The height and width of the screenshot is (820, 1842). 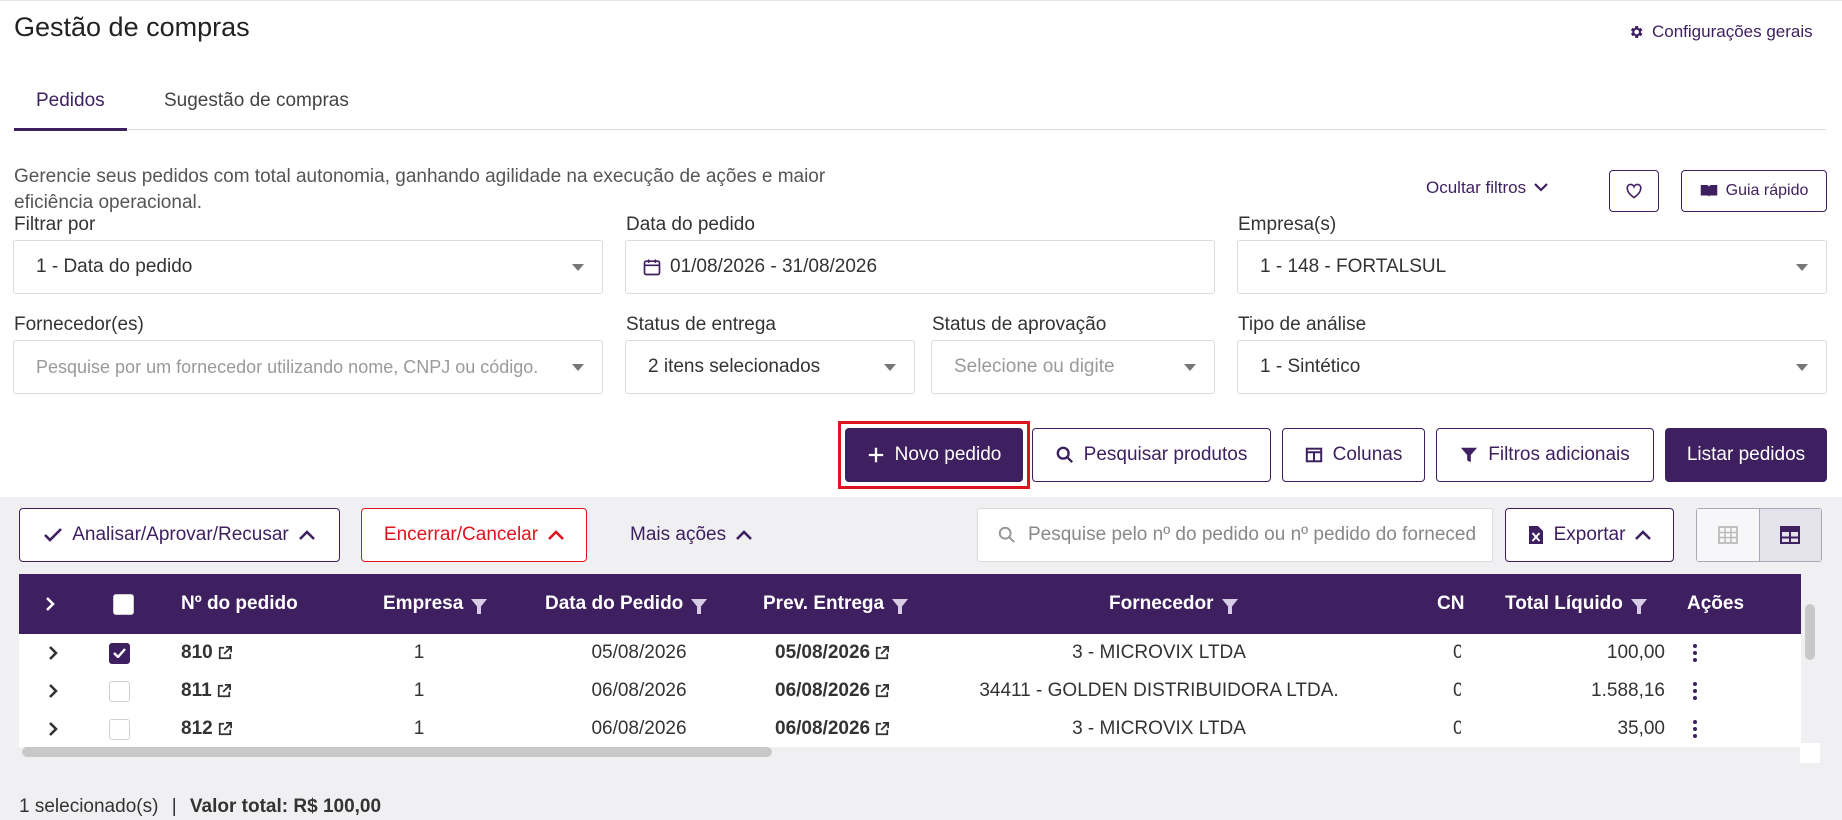 I want to click on columns-label: Colunas, so click(x=1367, y=454).